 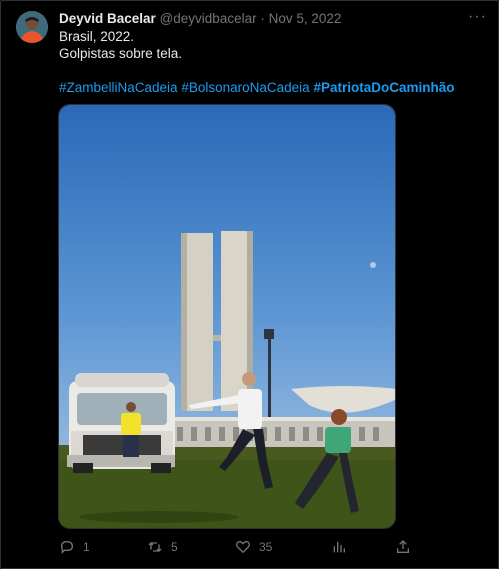 I want to click on avatar-image, so click(x=32, y=27).